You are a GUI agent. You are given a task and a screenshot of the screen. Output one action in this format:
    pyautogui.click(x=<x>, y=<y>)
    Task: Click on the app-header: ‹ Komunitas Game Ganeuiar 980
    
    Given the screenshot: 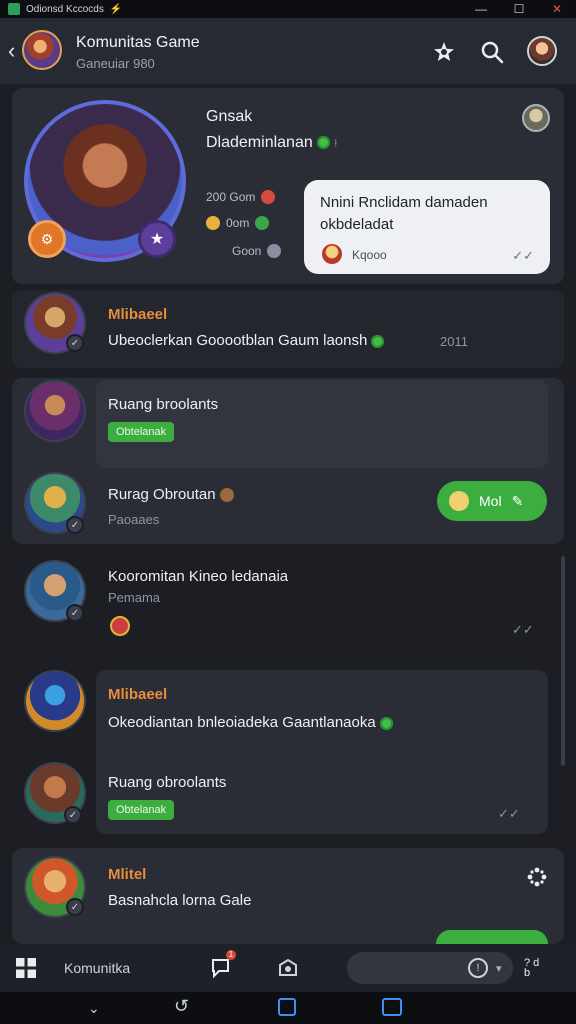 What is the action you would take?
    pyautogui.click(x=288, y=51)
    